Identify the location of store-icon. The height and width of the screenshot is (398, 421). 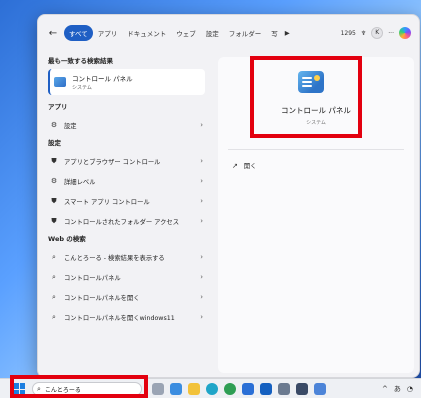
(248, 389).